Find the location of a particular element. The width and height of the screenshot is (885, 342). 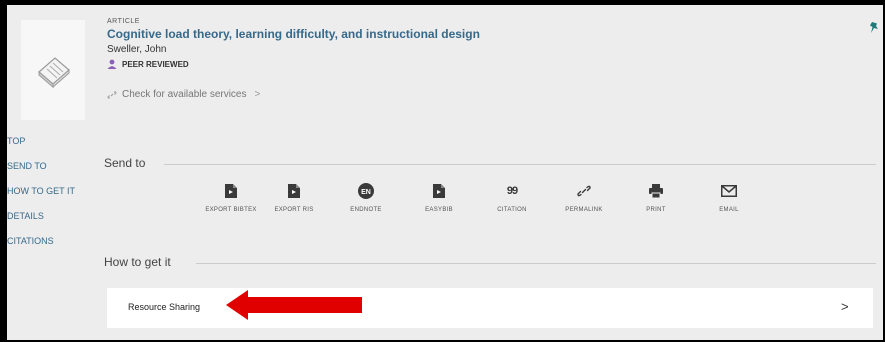

send-to-divider is located at coordinates (520, 164).